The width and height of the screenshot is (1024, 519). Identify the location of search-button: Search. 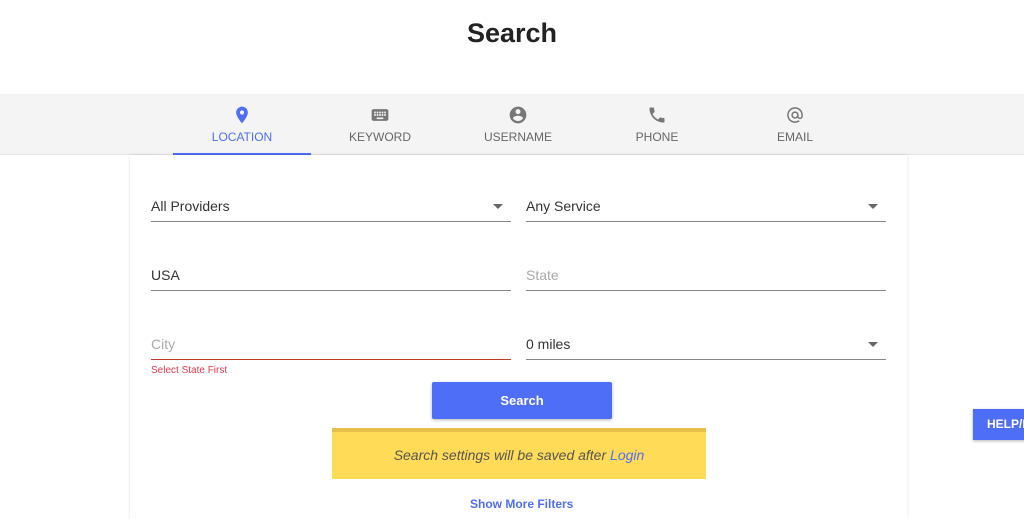
(522, 400).